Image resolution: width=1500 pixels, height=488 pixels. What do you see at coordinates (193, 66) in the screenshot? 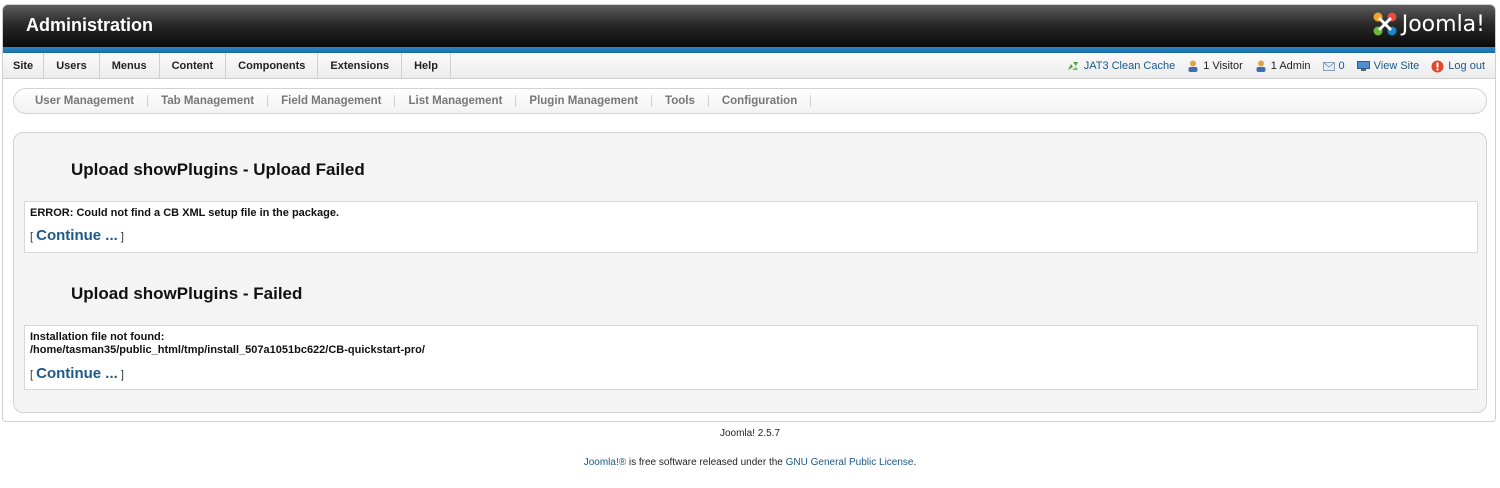
I see `menu-content: Content` at bounding box center [193, 66].